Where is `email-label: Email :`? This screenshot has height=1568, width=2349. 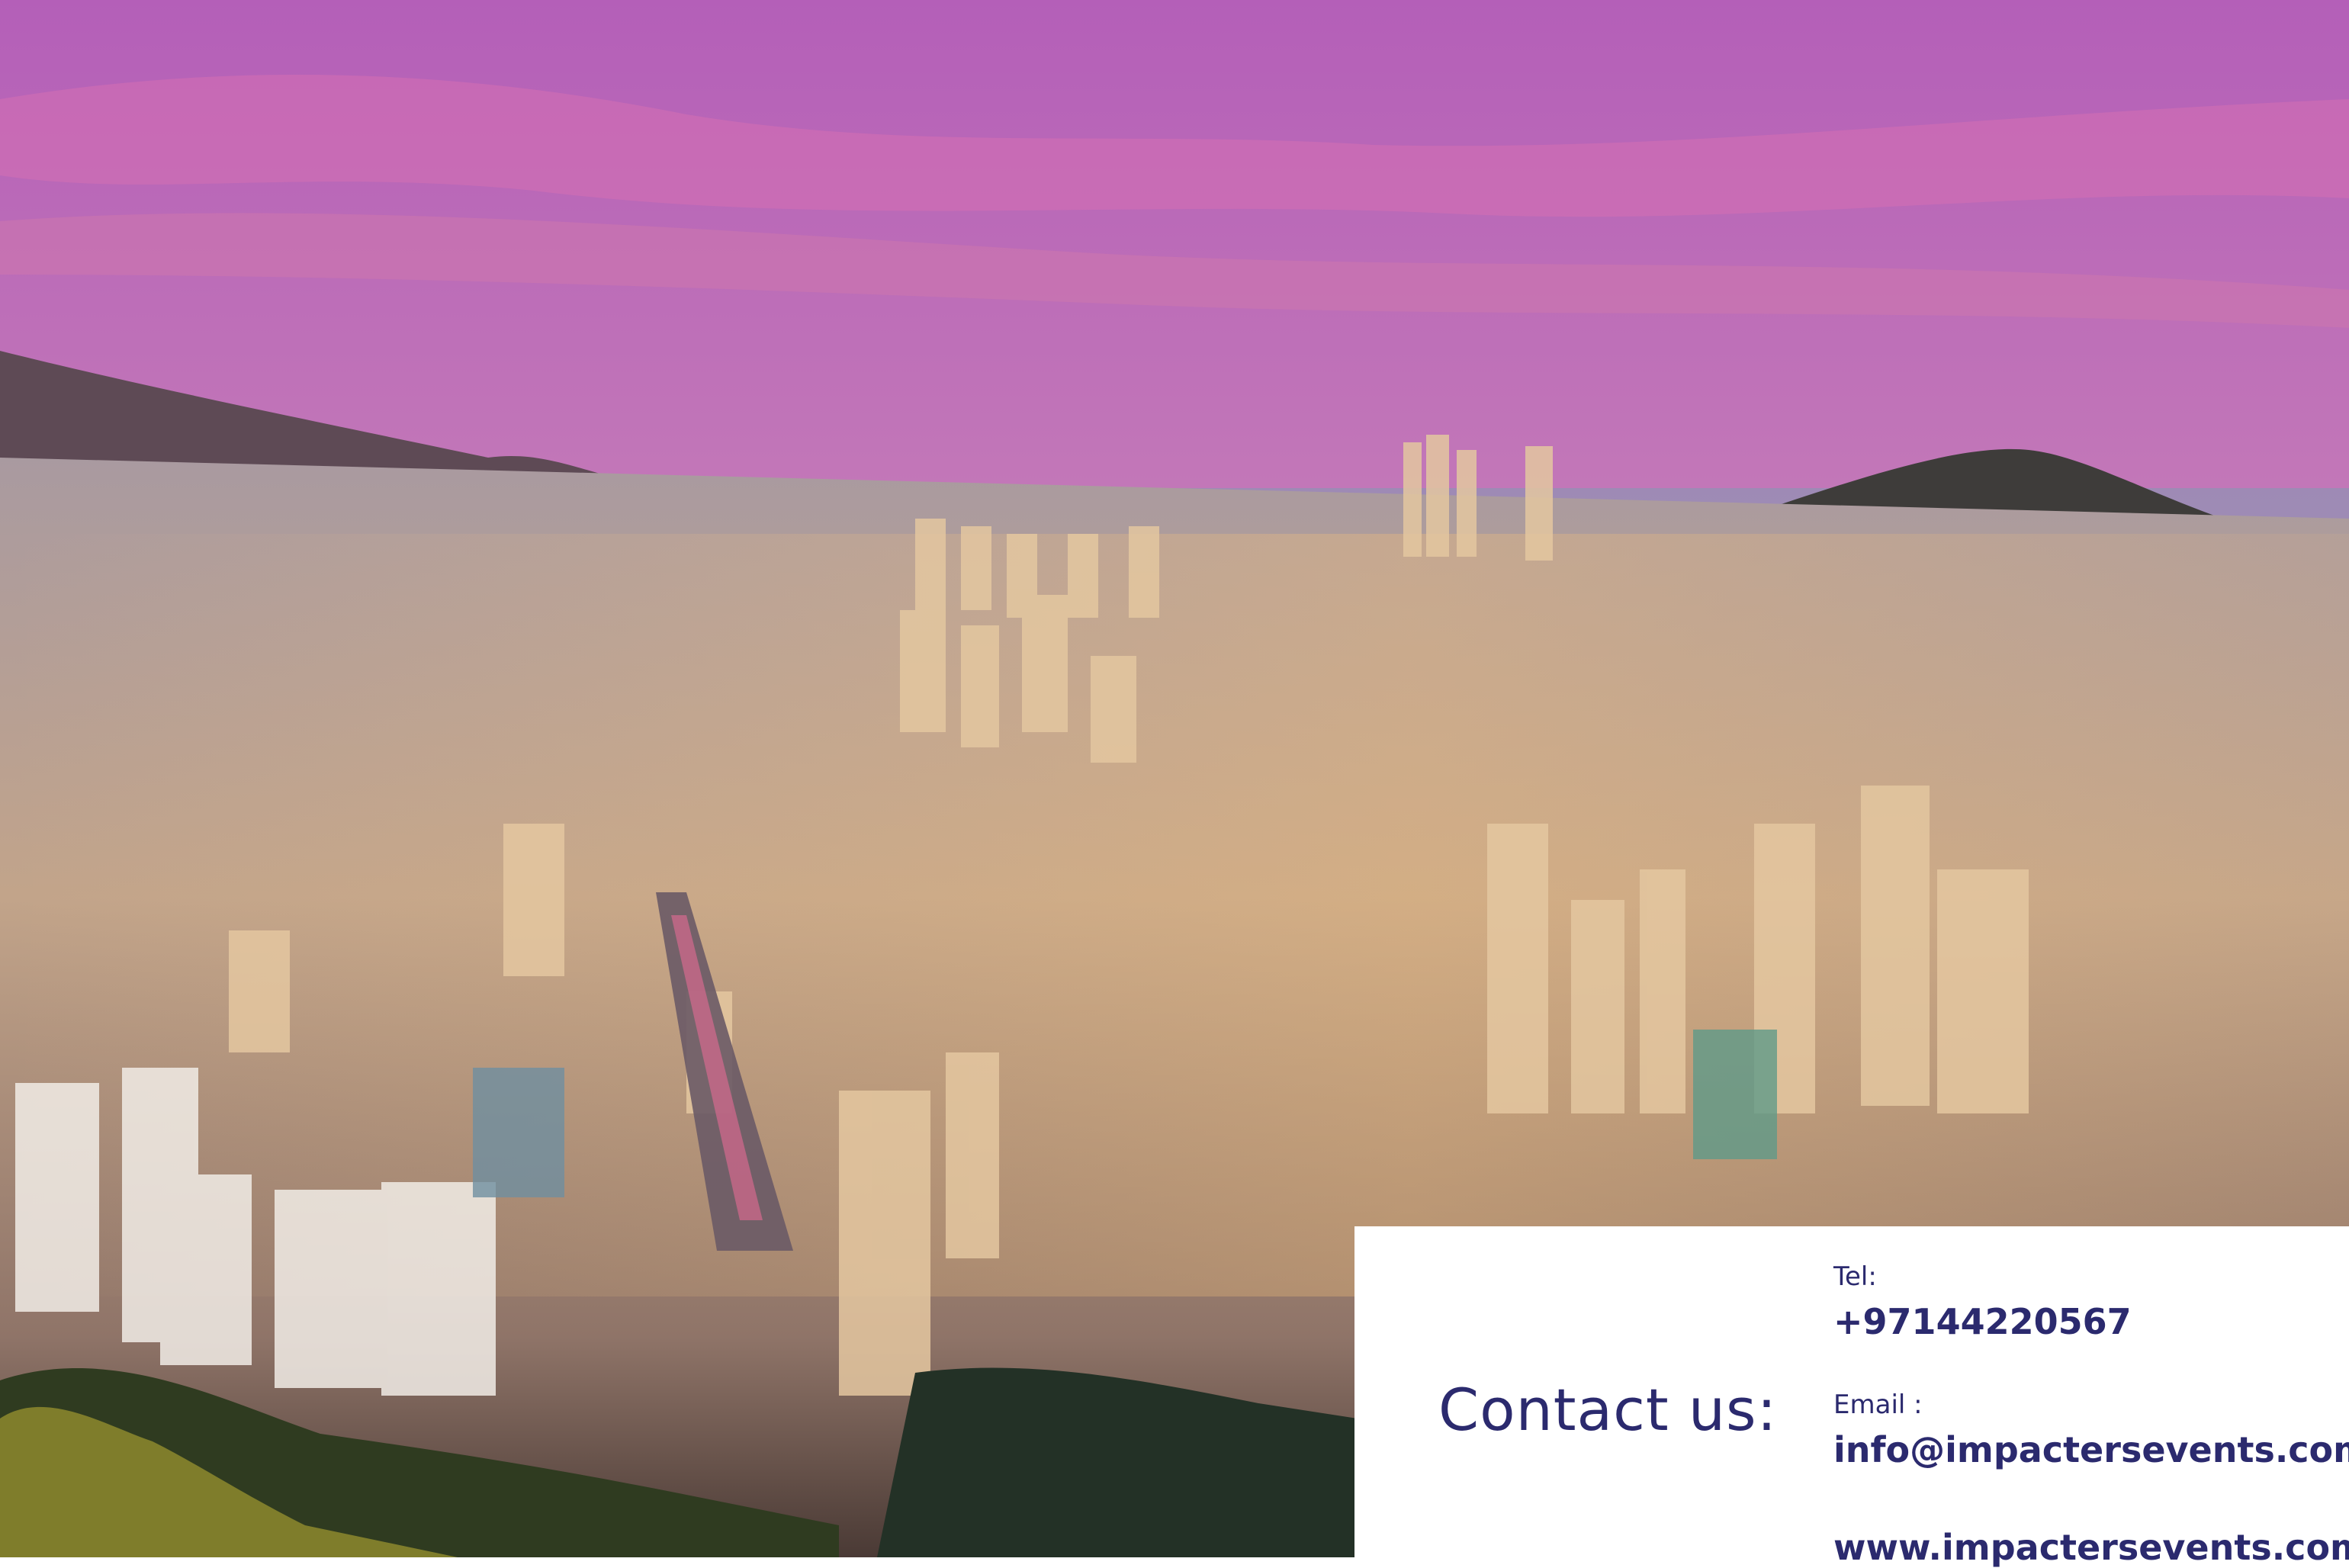
email-label: Email : is located at coordinates (1878, 1405).